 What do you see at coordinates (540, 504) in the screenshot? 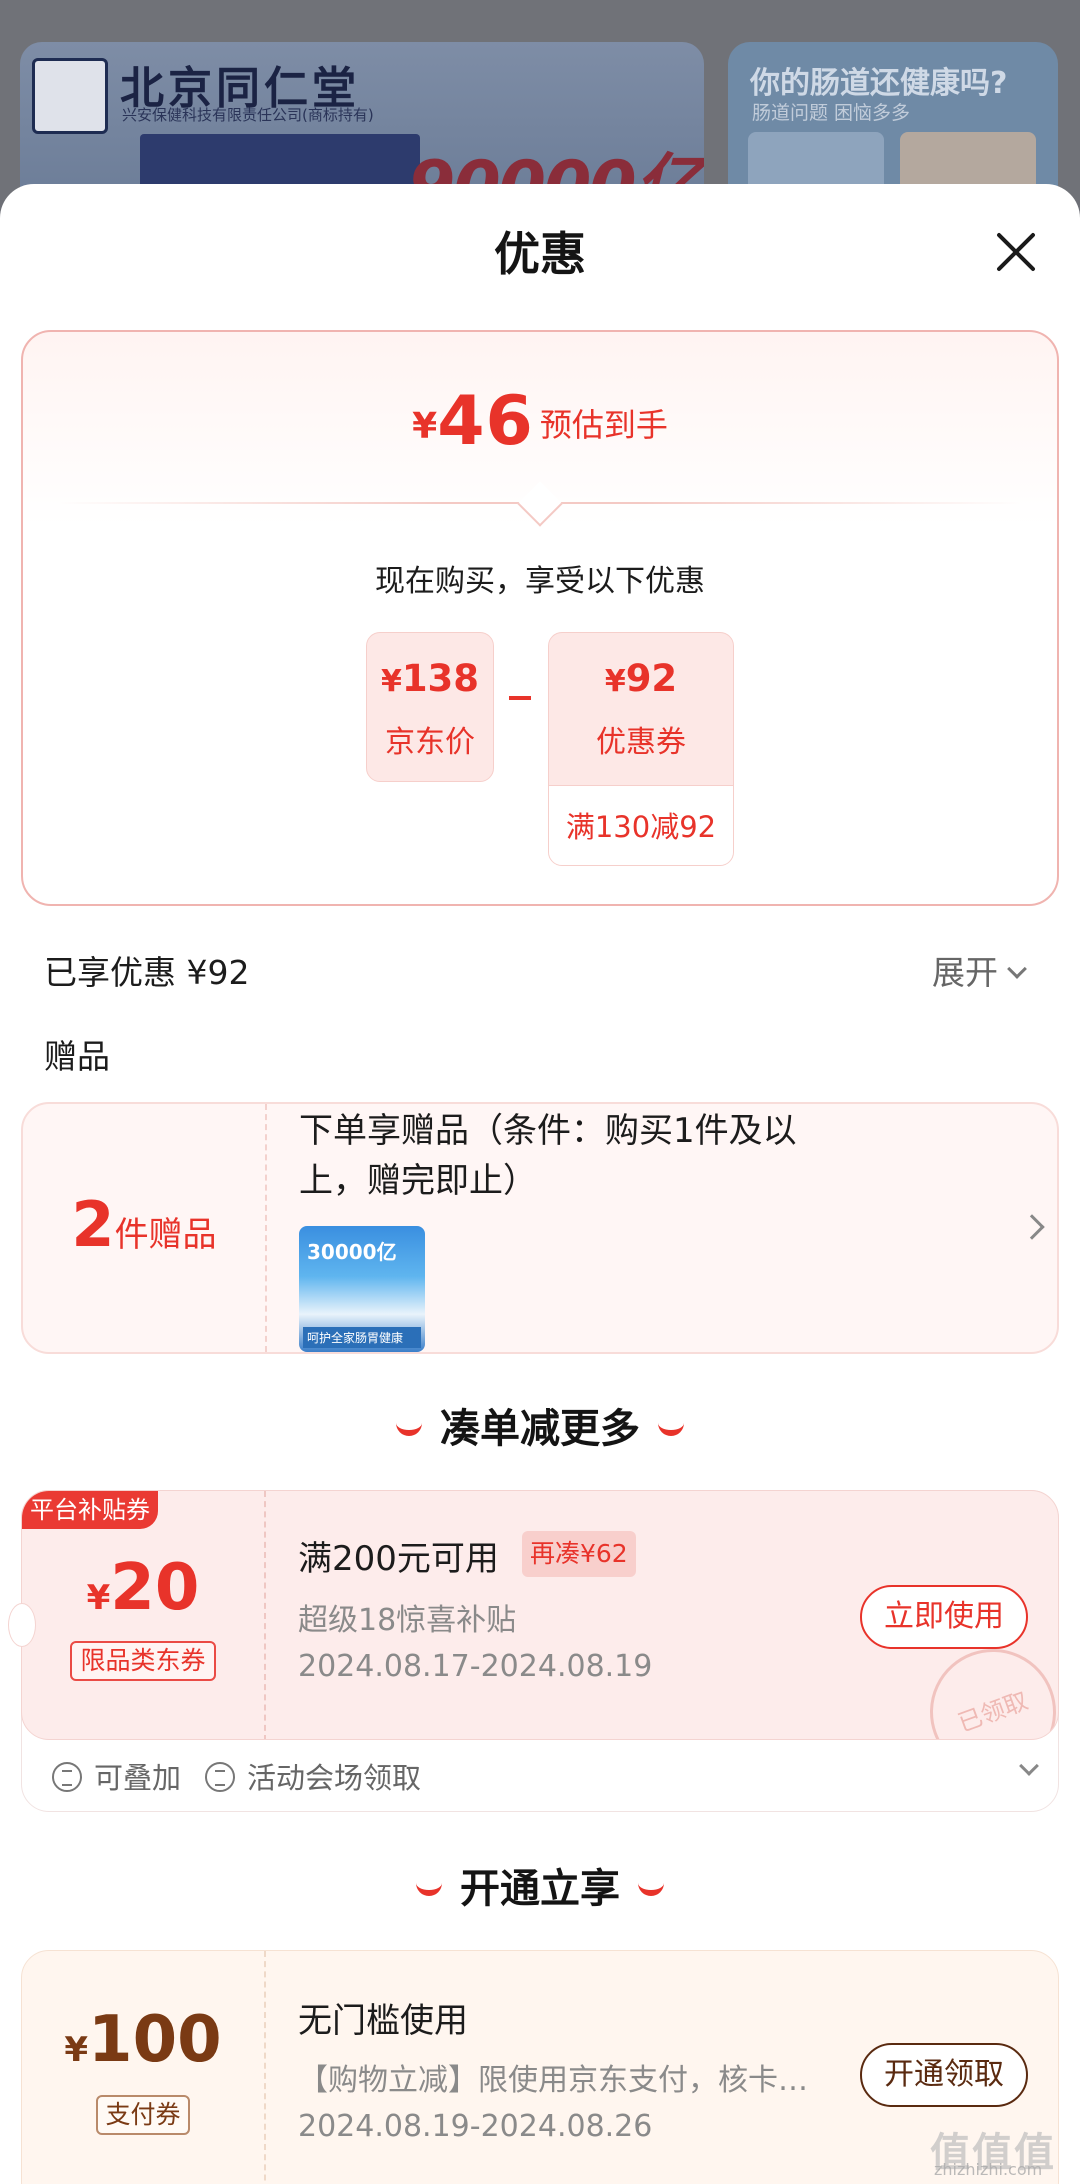
I see `divider-caret-icon` at bounding box center [540, 504].